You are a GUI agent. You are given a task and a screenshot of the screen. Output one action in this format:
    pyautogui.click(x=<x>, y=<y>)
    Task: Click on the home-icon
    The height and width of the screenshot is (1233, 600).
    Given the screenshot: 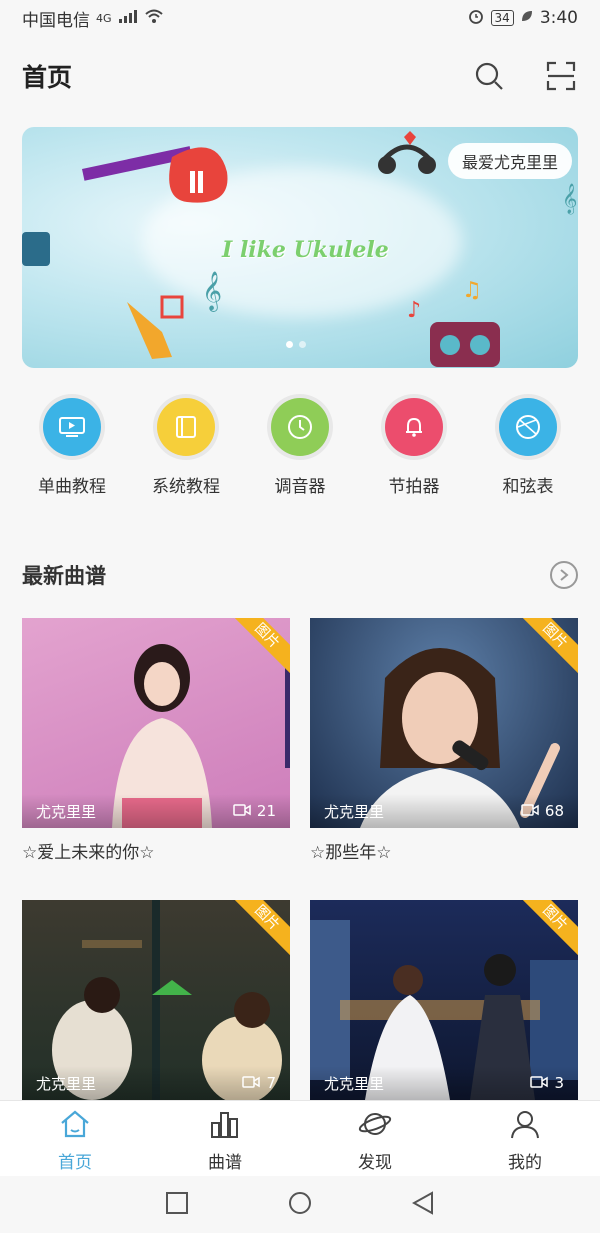 What is the action you would take?
    pyautogui.click(x=75, y=1126)
    